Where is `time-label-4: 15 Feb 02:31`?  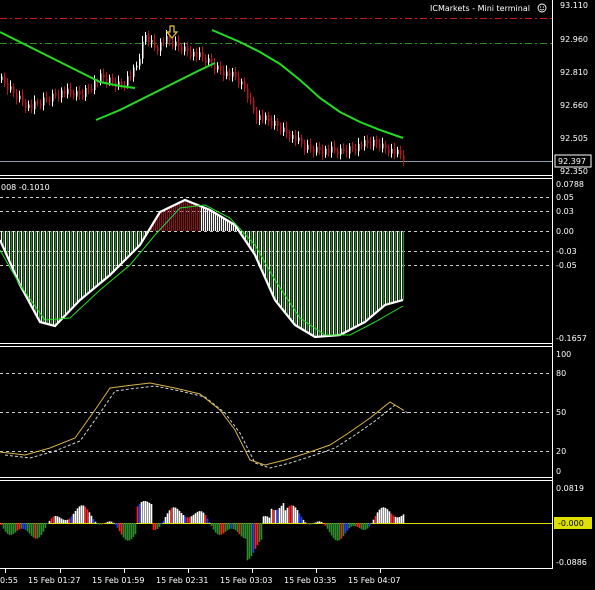 time-label-4: 15 Feb 02:31 is located at coordinates (182, 580).